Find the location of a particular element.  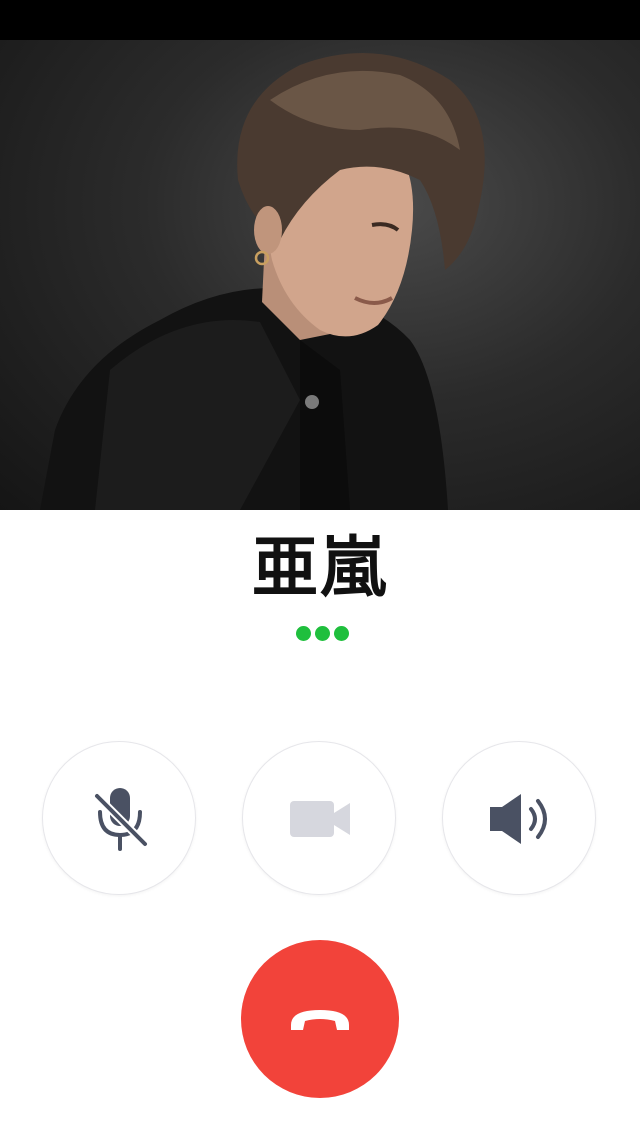

speaker-icon is located at coordinates (518, 819).